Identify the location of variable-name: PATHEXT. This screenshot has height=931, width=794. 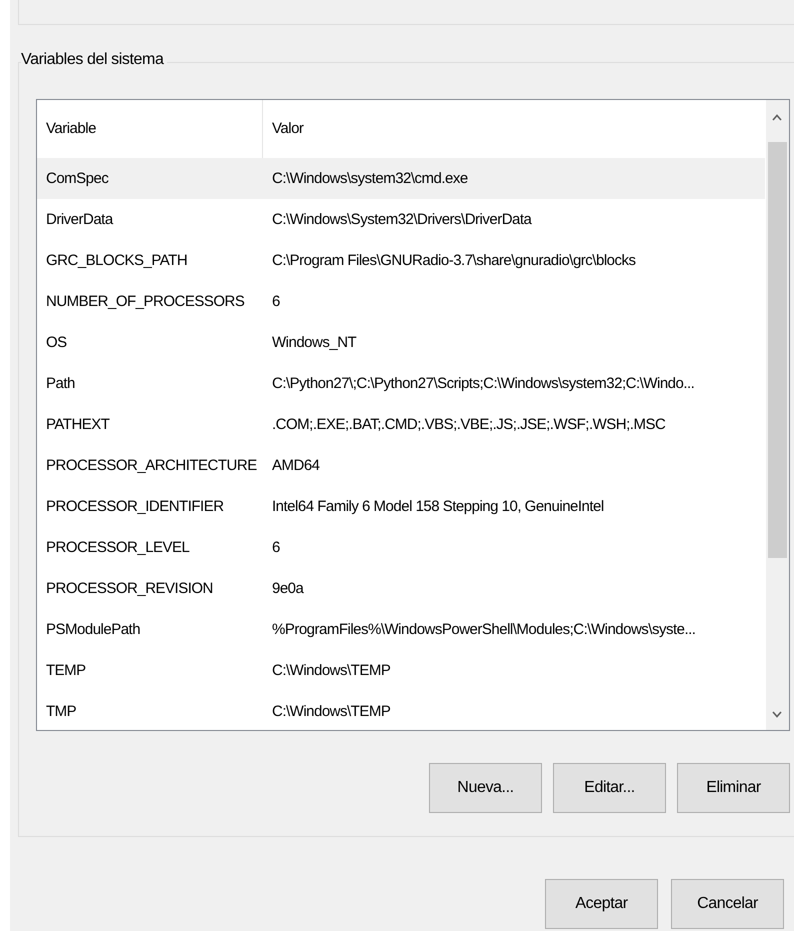
(77, 424).